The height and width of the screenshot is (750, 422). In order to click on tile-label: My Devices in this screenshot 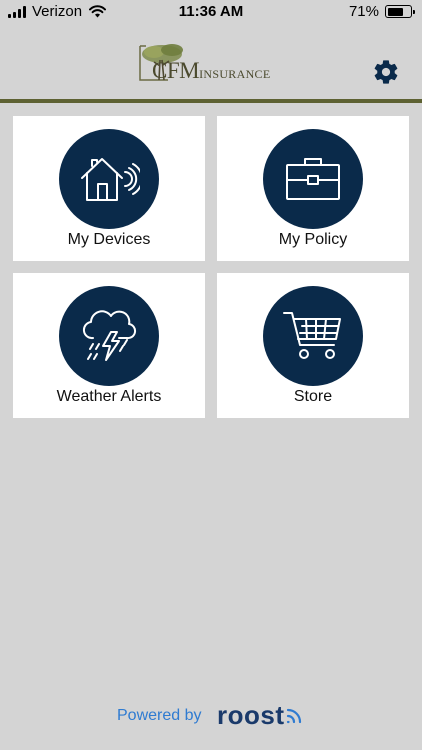, I will do `click(109, 239)`.